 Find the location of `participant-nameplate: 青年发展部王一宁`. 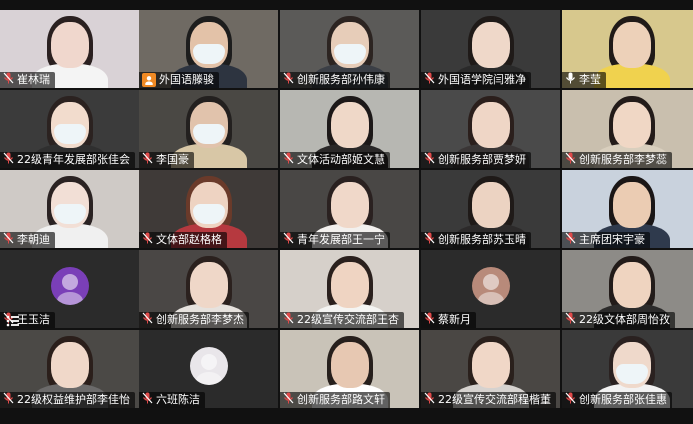

participant-nameplate: 青年发展部王一宁 is located at coordinates (335, 240).